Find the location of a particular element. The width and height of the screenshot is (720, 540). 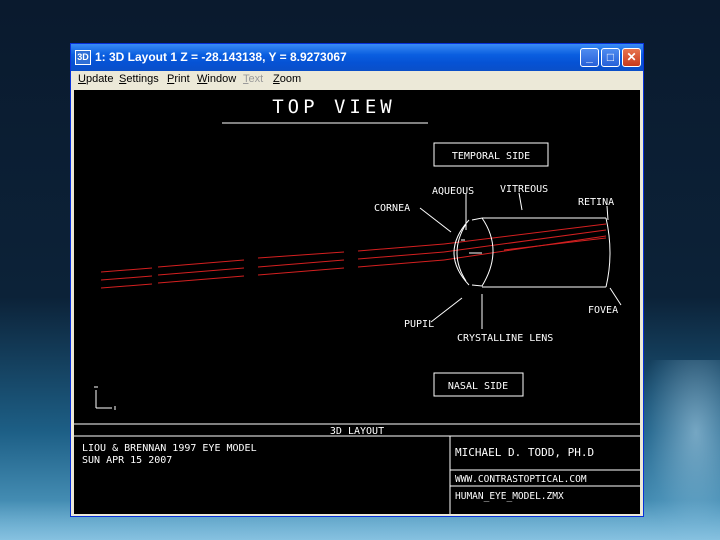

menu-bar: Update Settings Print Window Text Zoom is located at coordinates (357, 79).